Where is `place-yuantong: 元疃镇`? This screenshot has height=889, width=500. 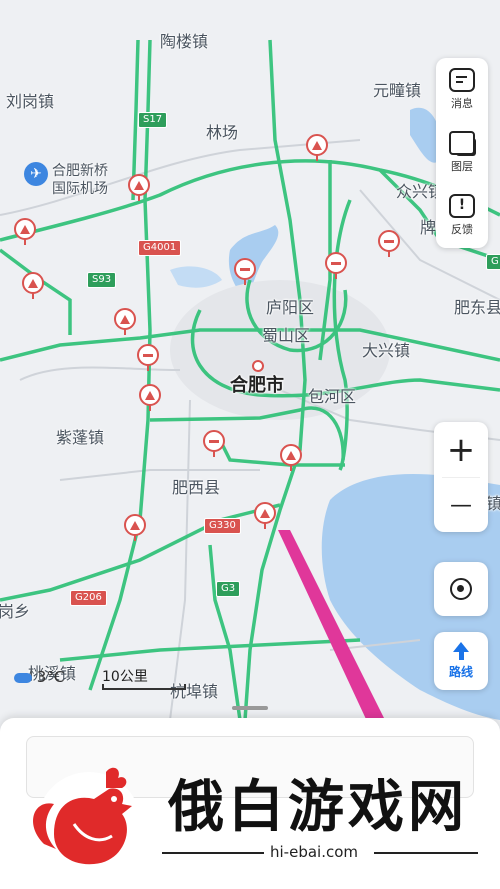 place-yuantong: 元疃镇 is located at coordinates (397, 90).